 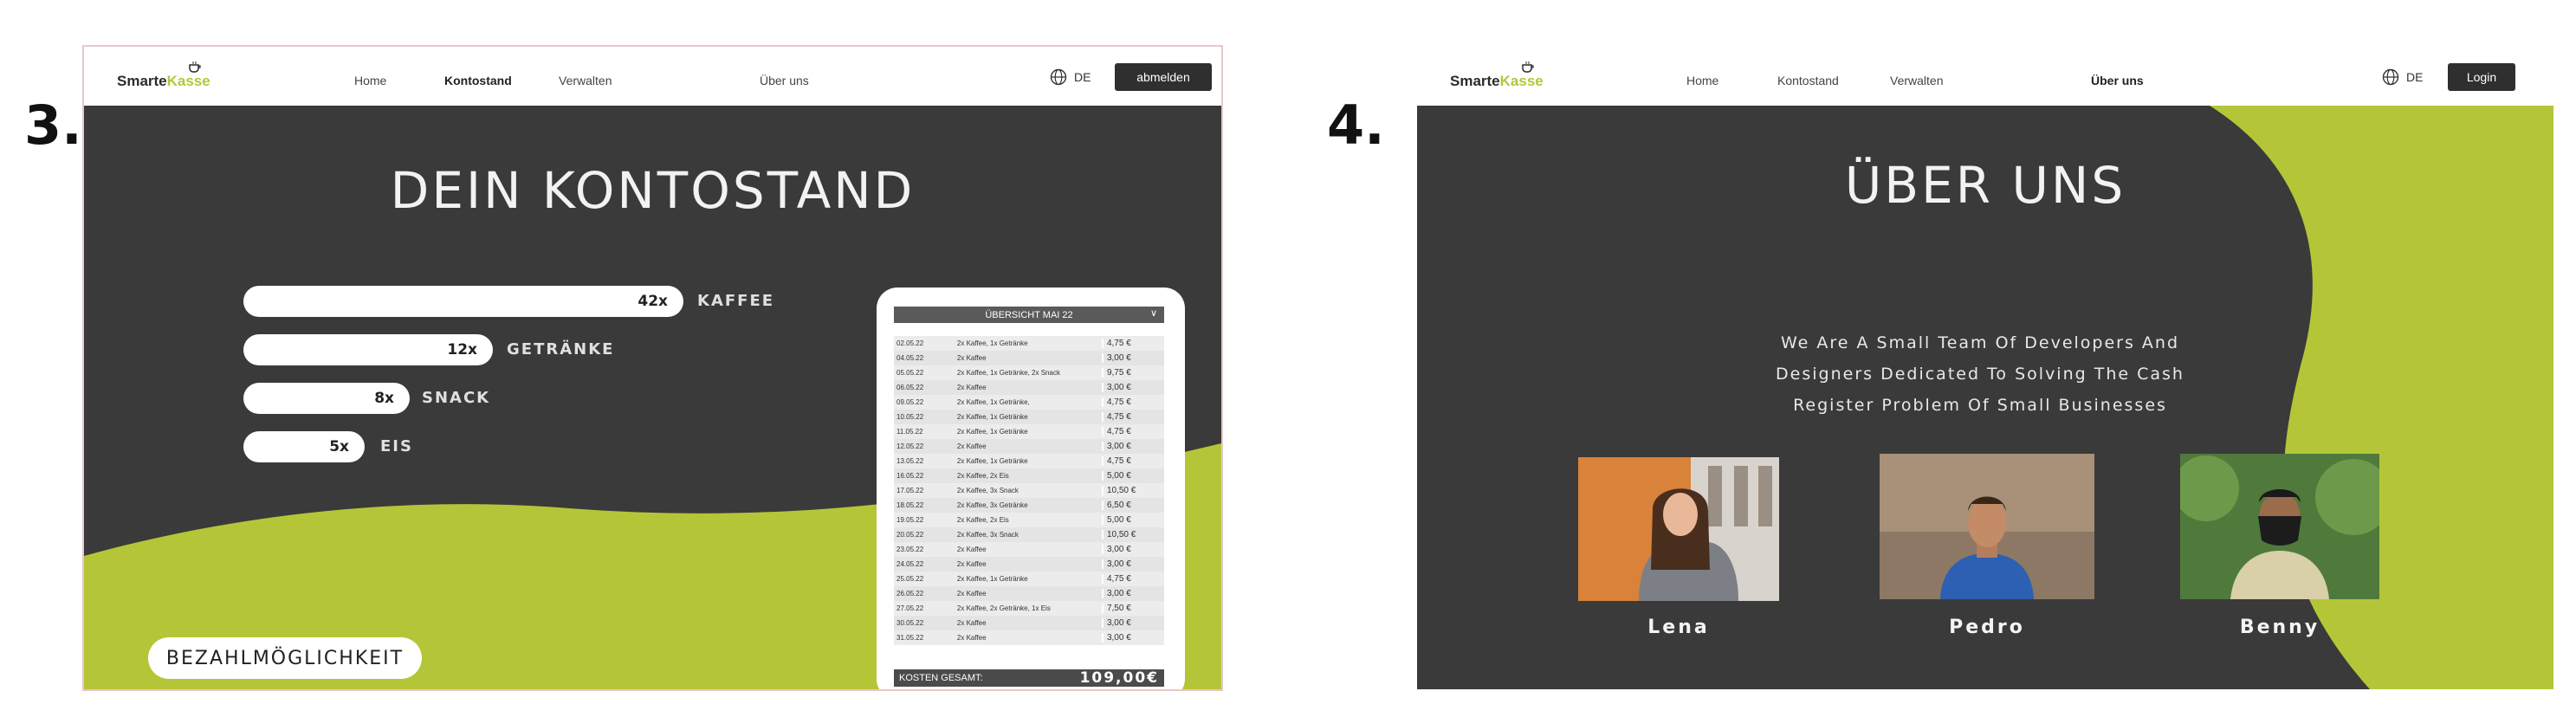 I want to click on login-button: Login, so click(x=2481, y=77).